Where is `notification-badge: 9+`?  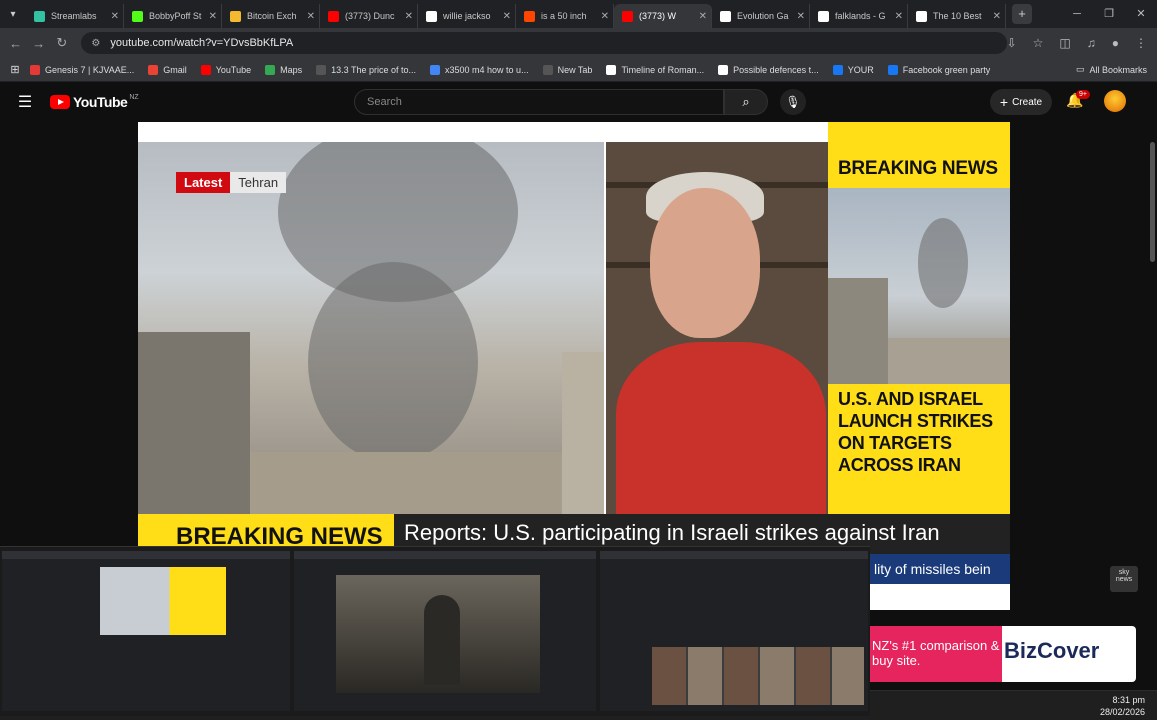 notification-badge: 9+ is located at coordinates (1083, 94).